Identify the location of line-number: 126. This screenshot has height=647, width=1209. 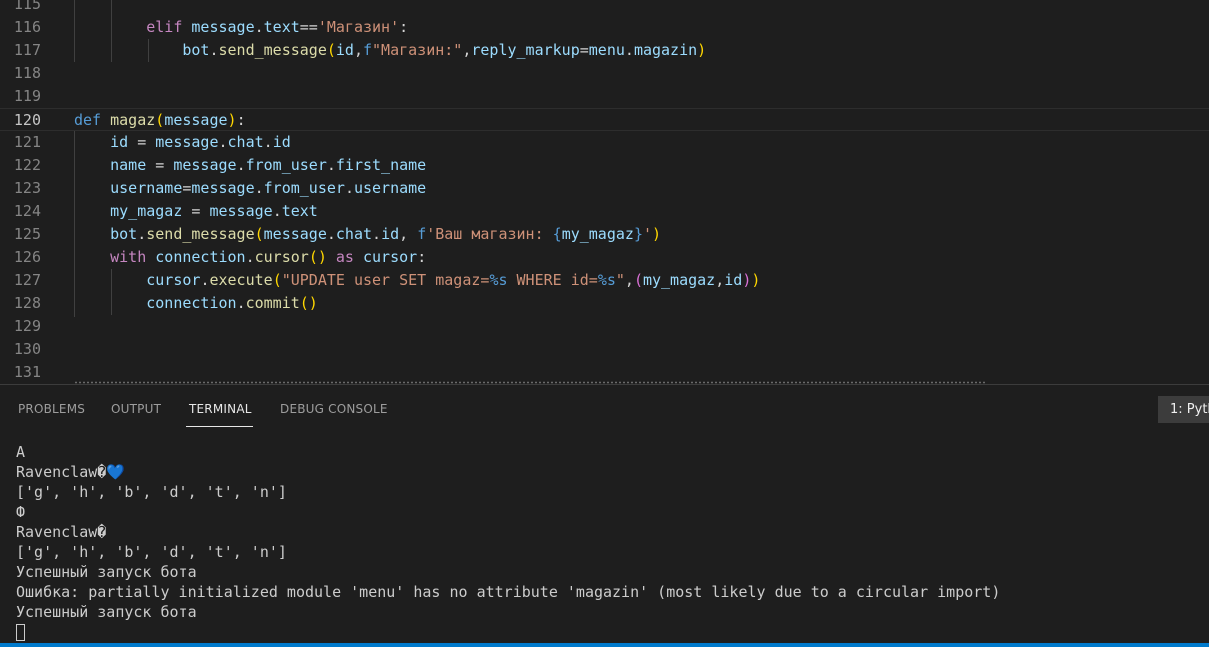
(27, 257).